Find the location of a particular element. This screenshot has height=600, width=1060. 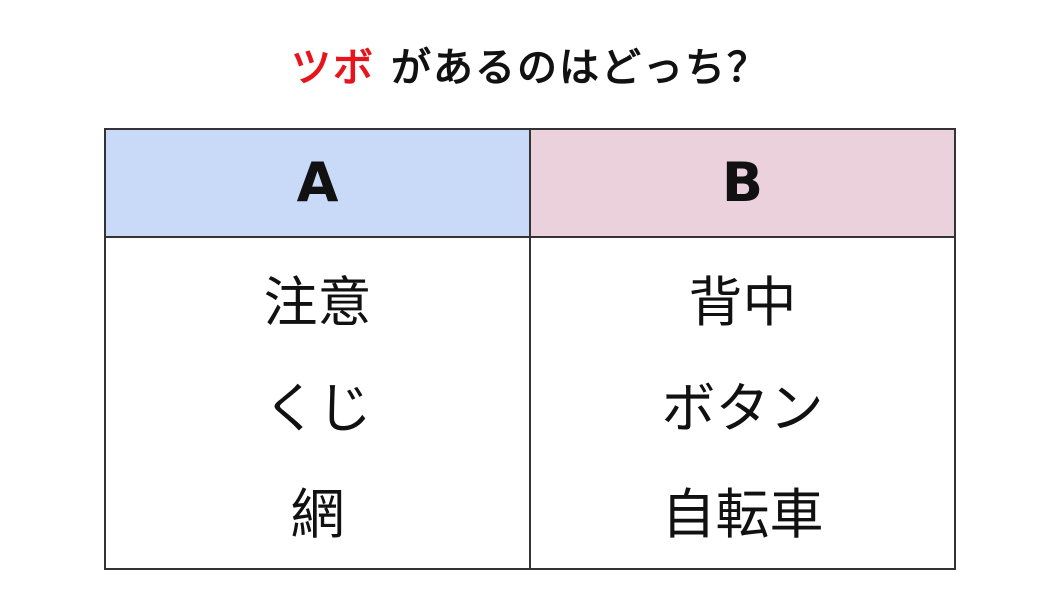

header-a: A is located at coordinates (317, 183).